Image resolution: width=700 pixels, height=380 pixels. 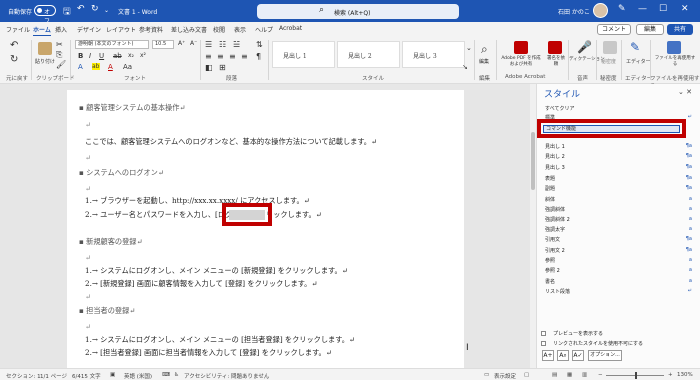 I want to click on italic-icon: I, so click(x=90, y=56).